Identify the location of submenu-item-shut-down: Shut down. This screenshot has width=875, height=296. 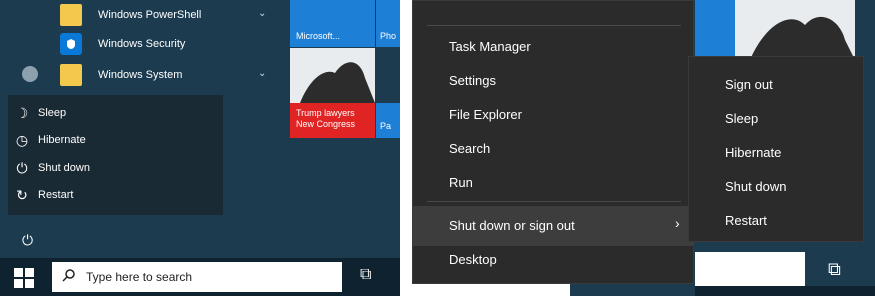
(755, 186).